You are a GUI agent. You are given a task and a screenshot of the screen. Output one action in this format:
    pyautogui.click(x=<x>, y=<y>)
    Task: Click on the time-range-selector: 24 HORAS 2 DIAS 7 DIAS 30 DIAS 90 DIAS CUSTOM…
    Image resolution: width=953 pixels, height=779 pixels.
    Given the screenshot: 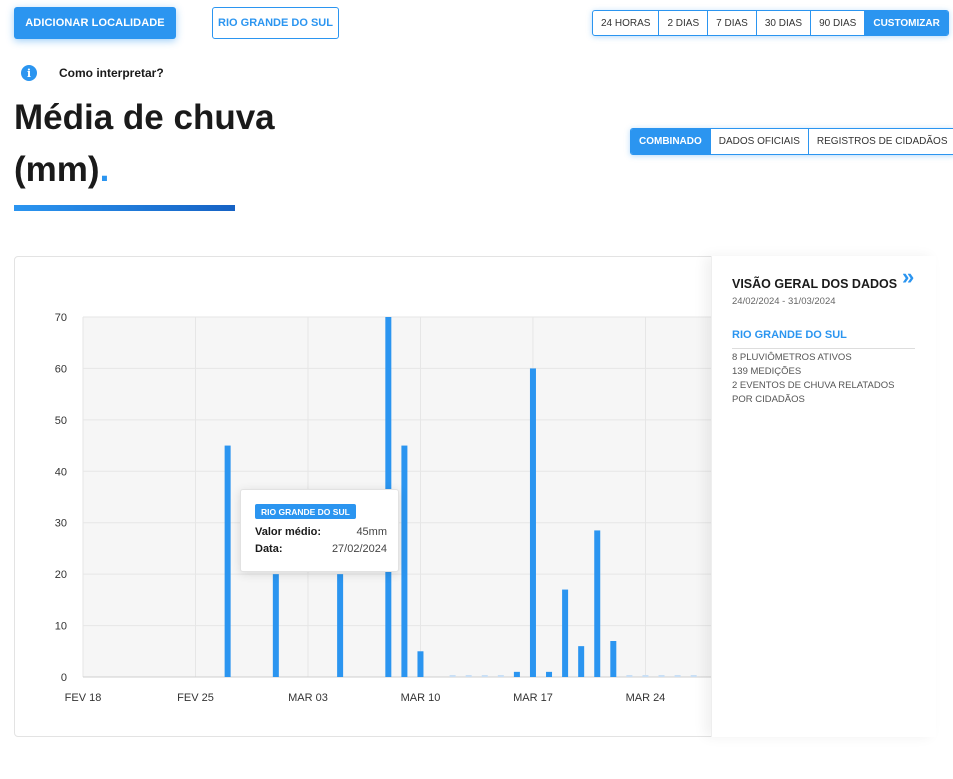 What is the action you would take?
    pyautogui.click(x=770, y=23)
    